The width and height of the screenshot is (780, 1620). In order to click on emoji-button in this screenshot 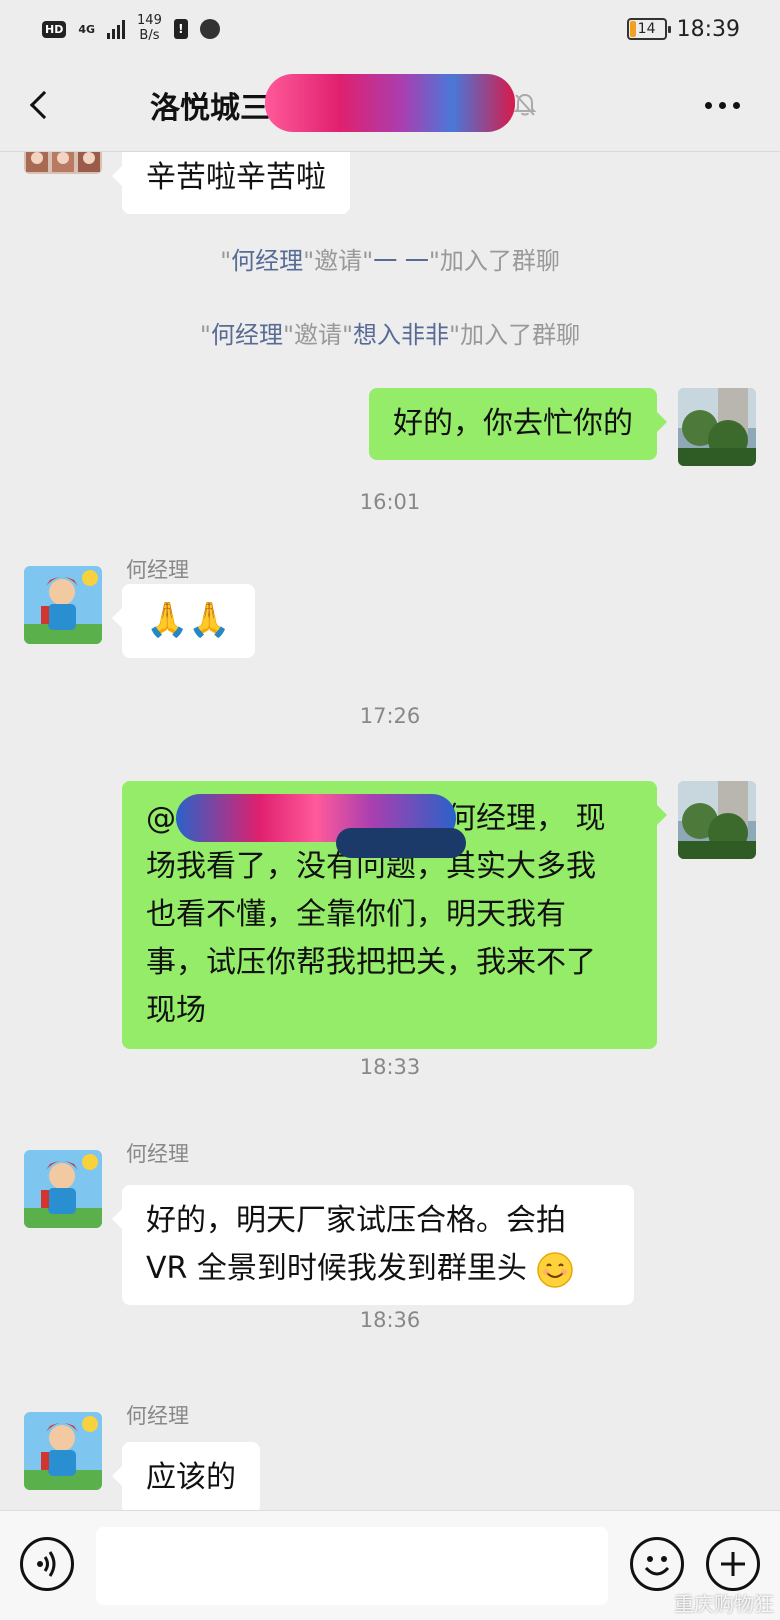, I will do `click(657, 1564)`.